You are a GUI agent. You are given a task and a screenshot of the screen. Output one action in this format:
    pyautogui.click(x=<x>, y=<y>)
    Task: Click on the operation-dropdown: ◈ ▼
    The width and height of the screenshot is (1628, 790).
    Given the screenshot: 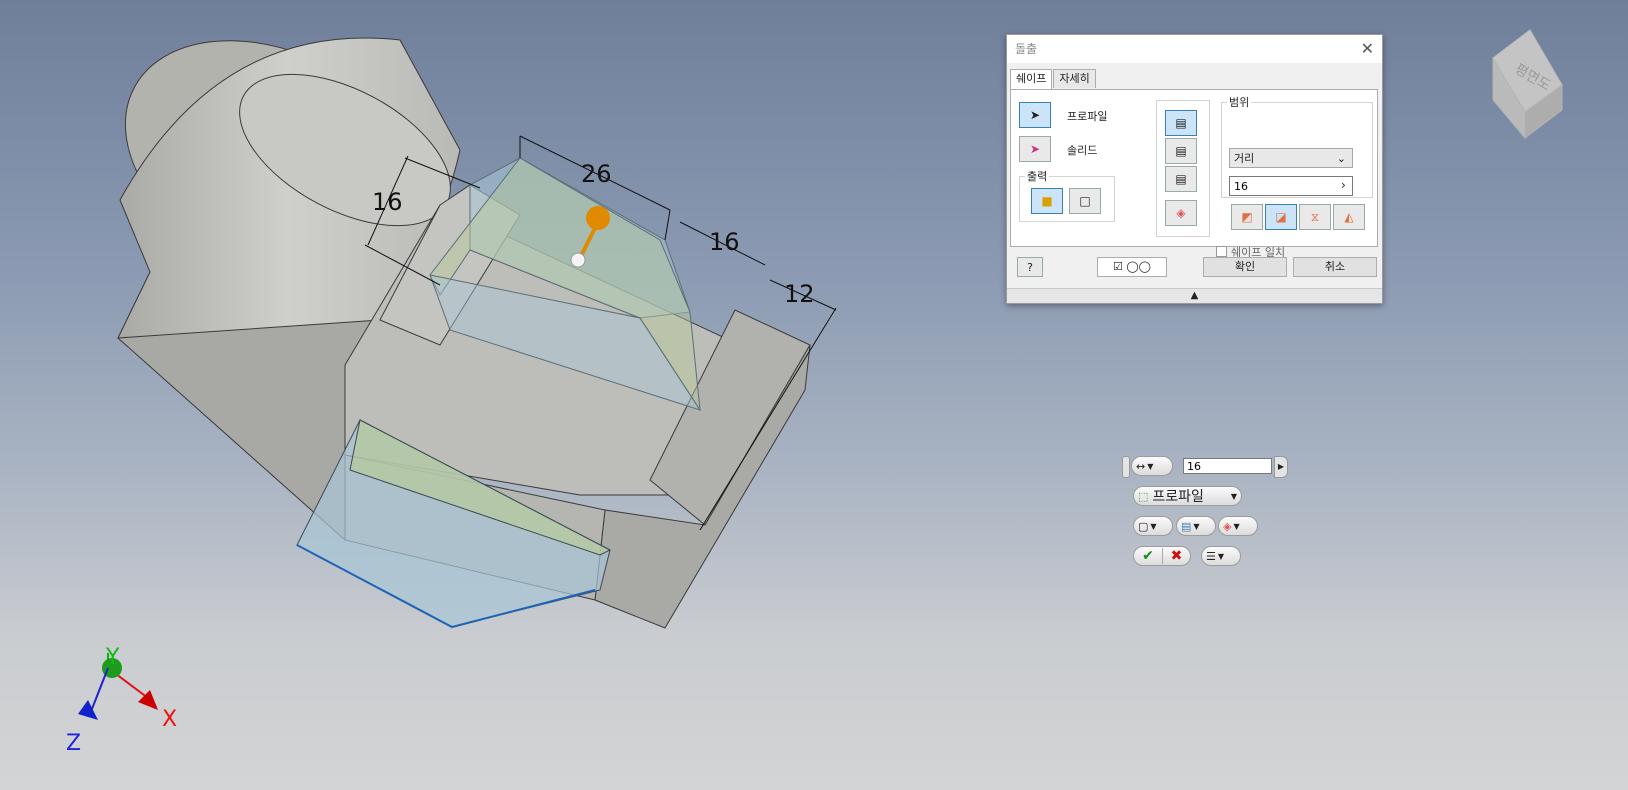 What is the action you would take?
    pyautogui.click(x=1238, y=526)
    